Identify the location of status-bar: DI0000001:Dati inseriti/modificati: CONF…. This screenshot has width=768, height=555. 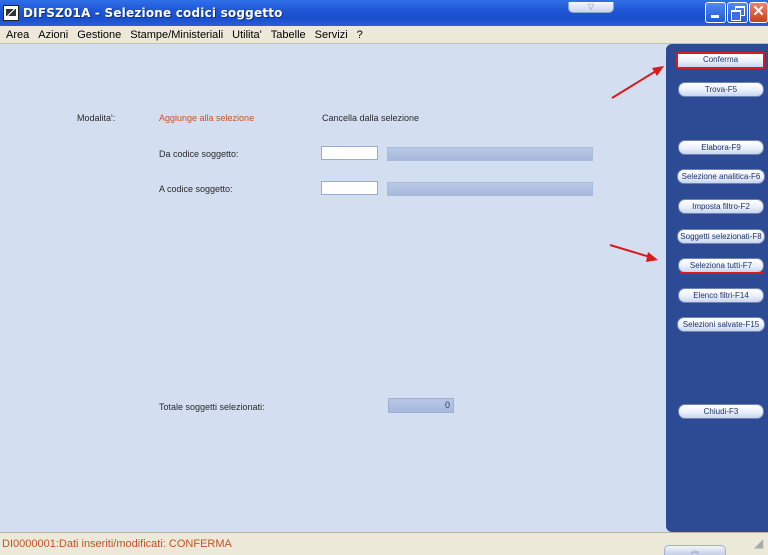
(384, 543).